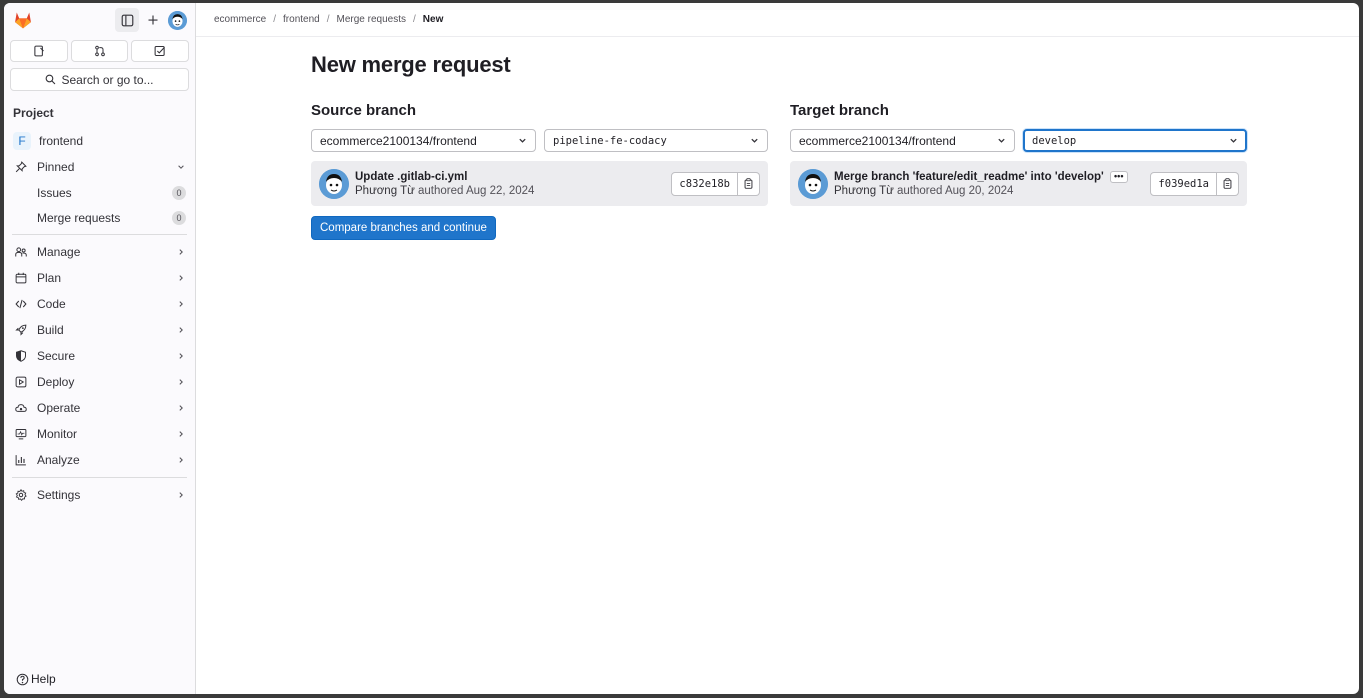  I want to click on help-button: Help, so click(36, 679).